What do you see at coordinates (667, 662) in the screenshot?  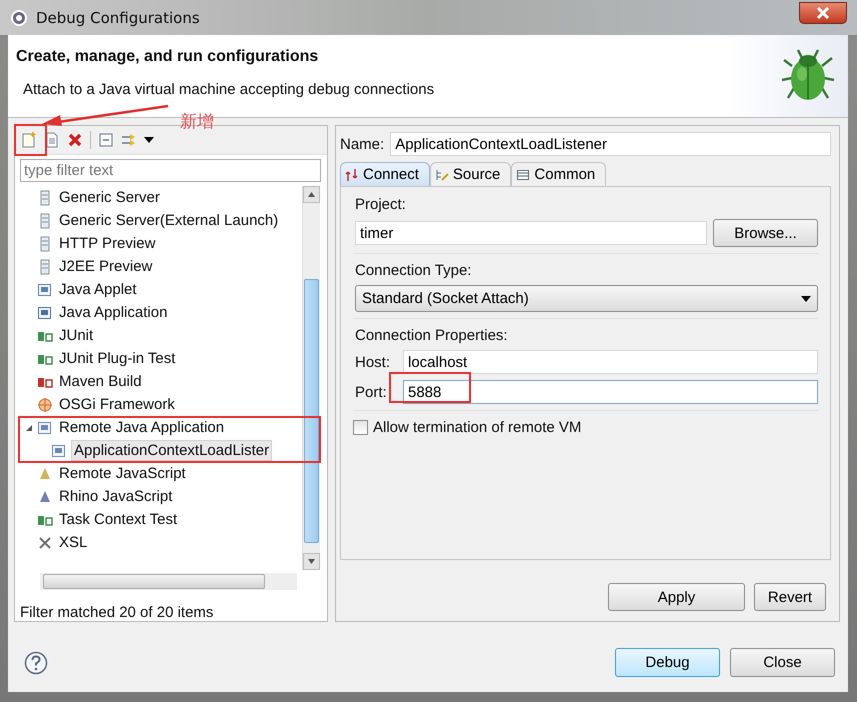 I see `dialog-button: Debug` at bounding box center [667, 662].